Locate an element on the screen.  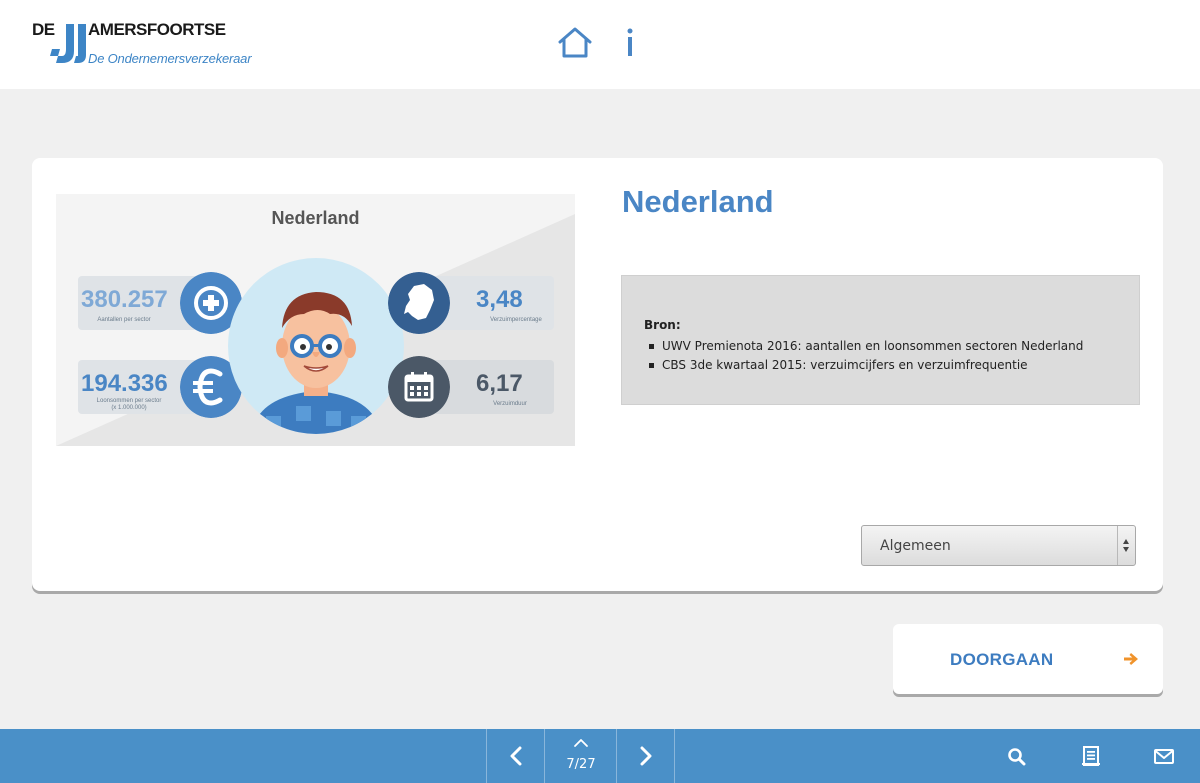
search-button is located at coordinates (1017, 756).